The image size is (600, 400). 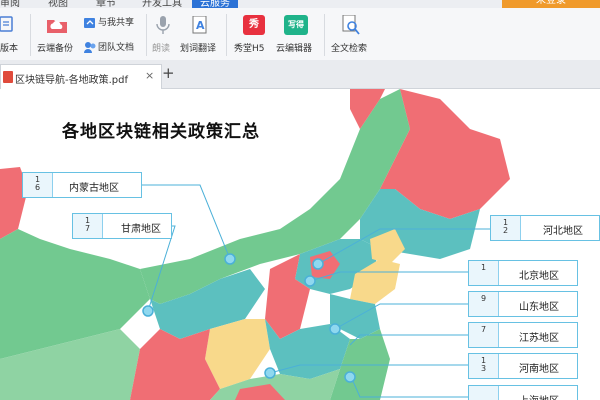 I want to click on close-tab-icon: ×, so click(x=149, y=75).